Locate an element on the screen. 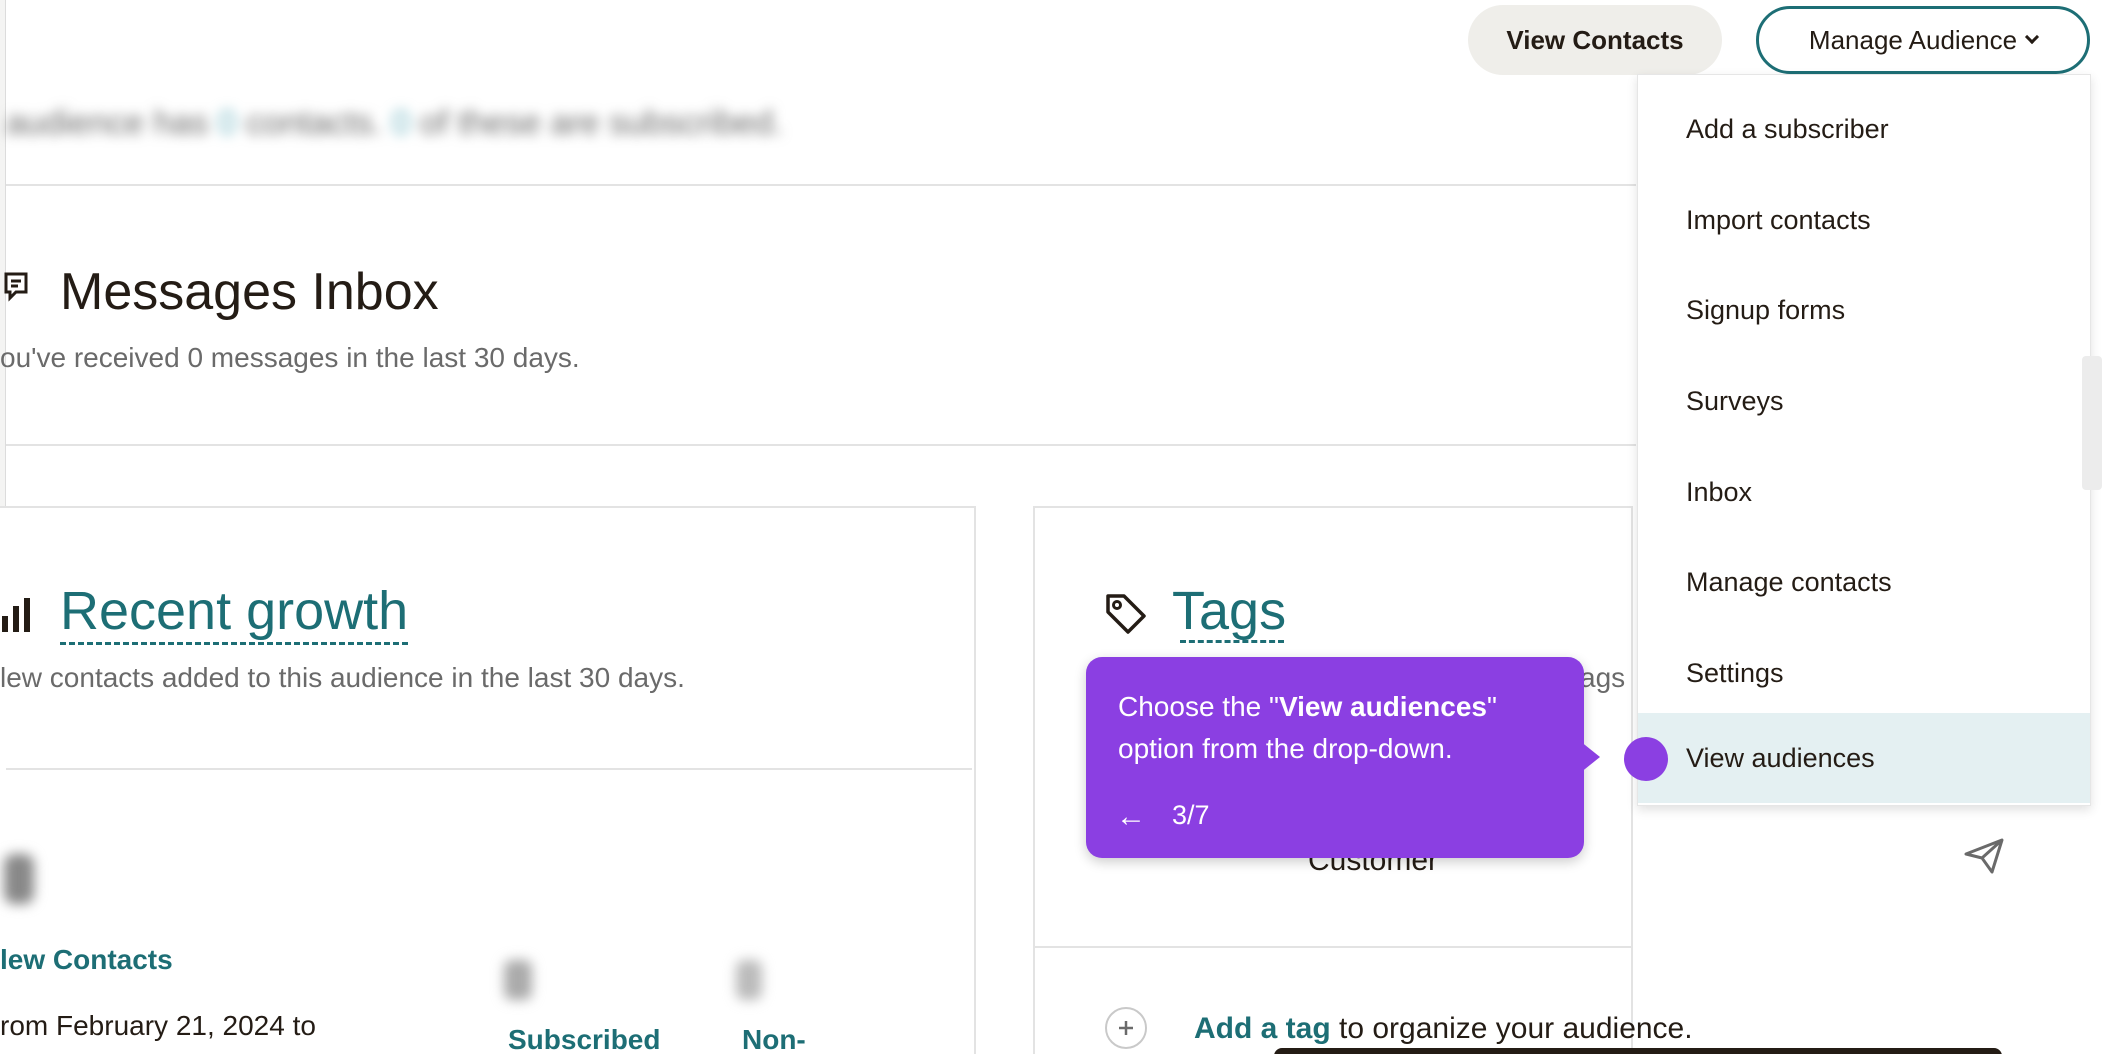 The width and height of the screenshot is (2102, 1054). manage-audience-button: Manage Audience is located at coordinates (1923, 40).